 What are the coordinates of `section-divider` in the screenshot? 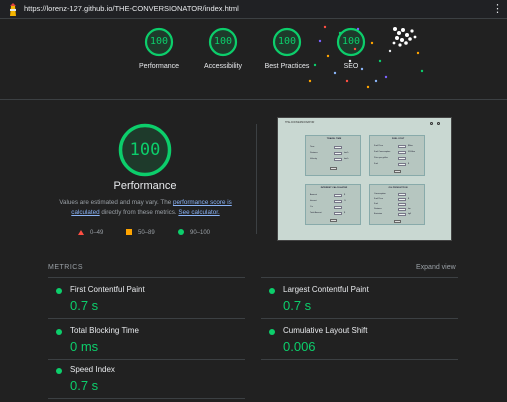 It's located at (256, 179).